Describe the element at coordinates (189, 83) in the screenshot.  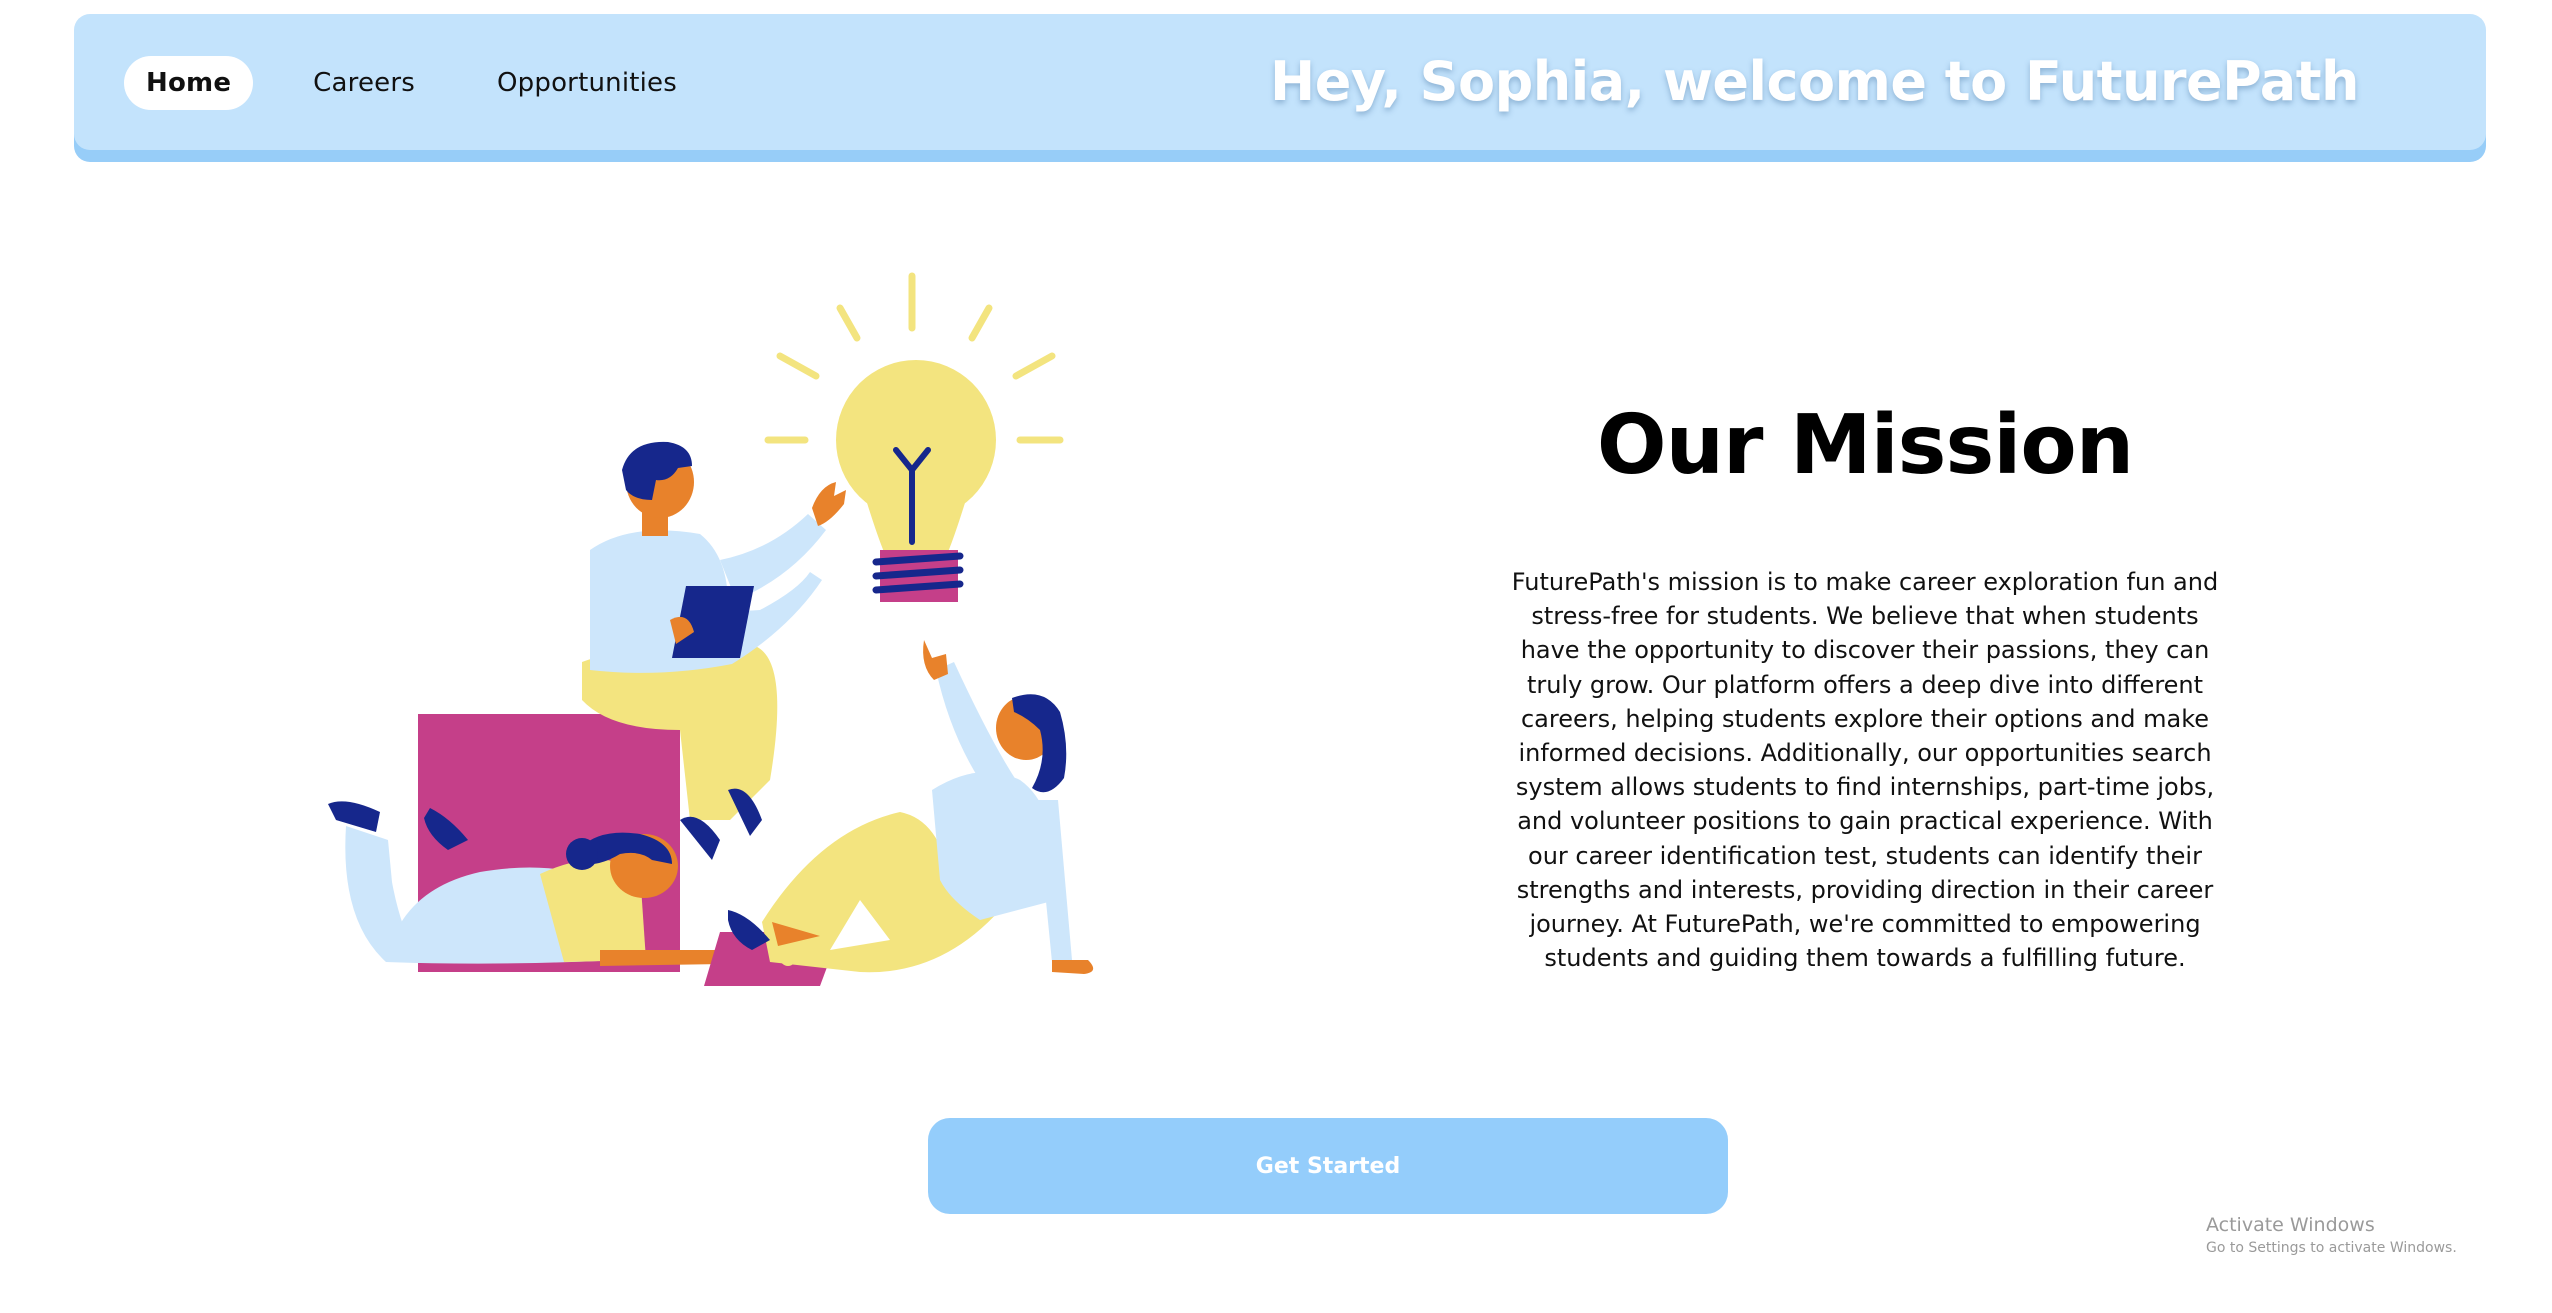
I see `nav-home: Home` at that location.